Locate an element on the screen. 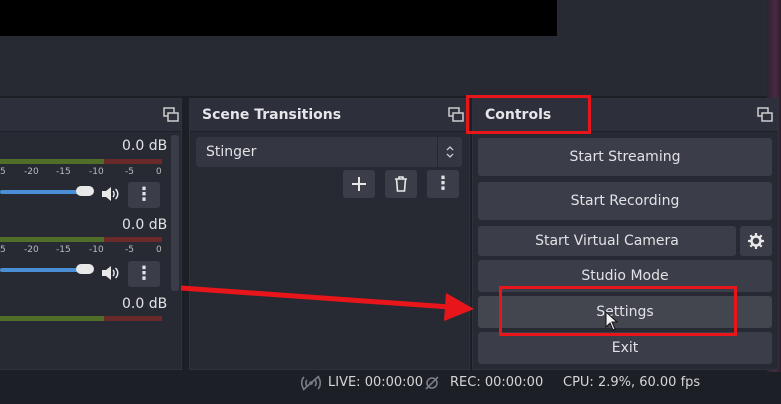 The width and height of the screenshot is (781, 404). live-timer: LIVE: 00:00:00 is located at coordinates (376, 382).